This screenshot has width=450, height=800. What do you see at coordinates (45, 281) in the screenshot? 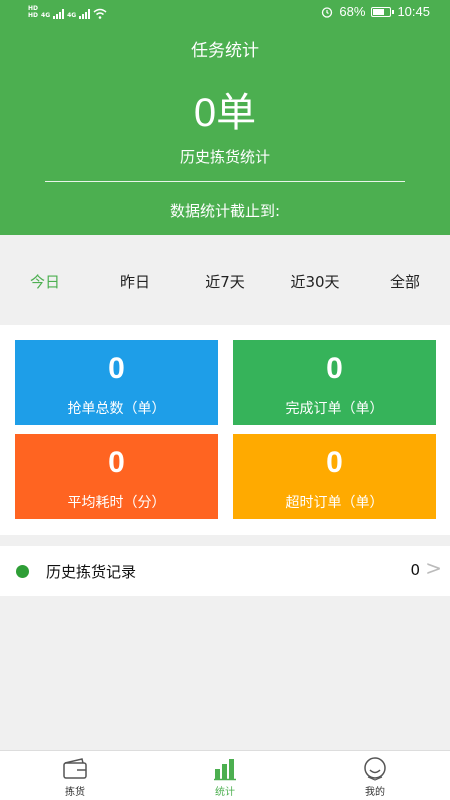
I see `tab-today: 今日` at bounding box center [45, 281].